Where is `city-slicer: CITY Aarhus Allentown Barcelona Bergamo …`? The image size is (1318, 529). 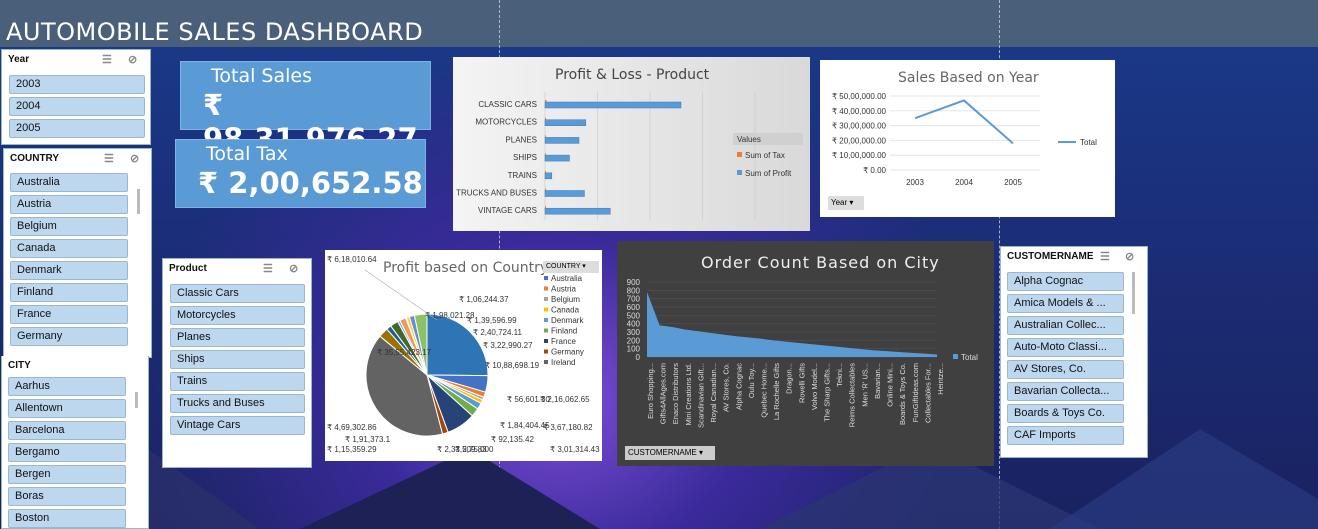 city-slicer: CITY Aarhus Allentown Barcelona Bergamo … is located at coordinates (75, 442).